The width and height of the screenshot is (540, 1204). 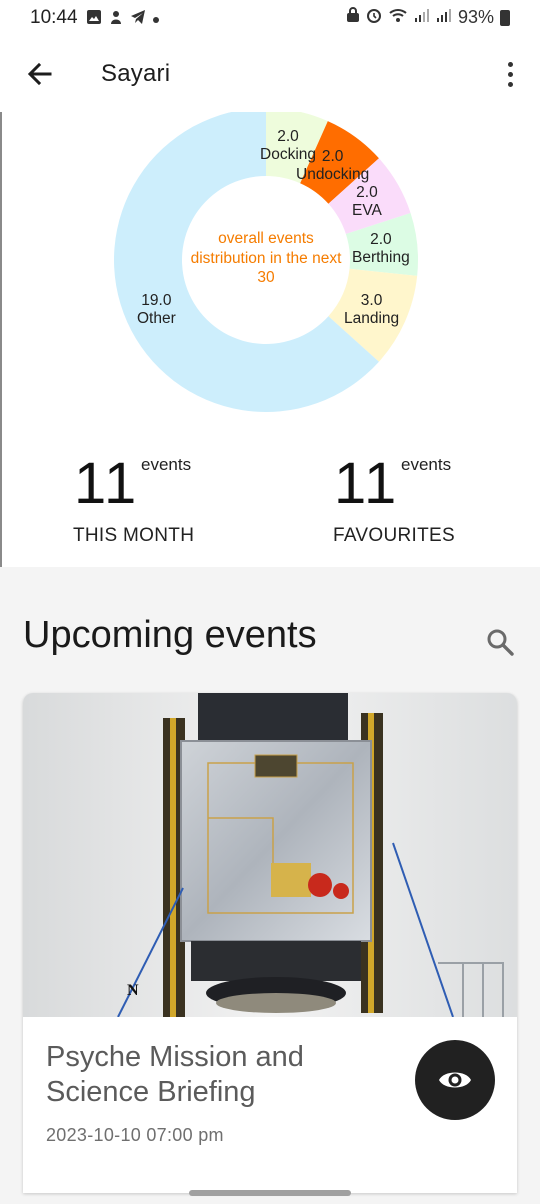 I want to click on arrow-back-icon, so click(x=39, y=74).